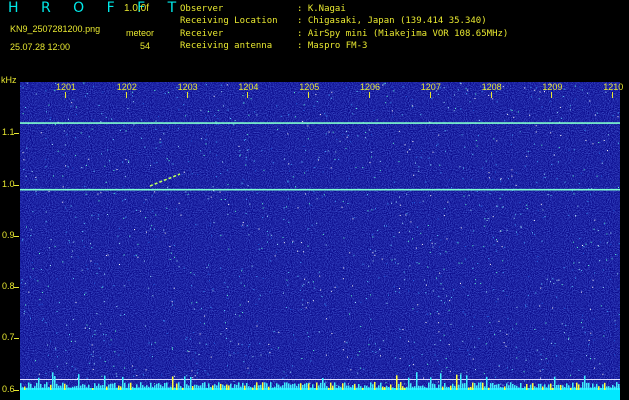 Image resolution: width=629 pixels, height=400 pixels. Describe the element at coordinates (8, 286) in the screenshot. I see `y-tick-label: 0.8` at that location.